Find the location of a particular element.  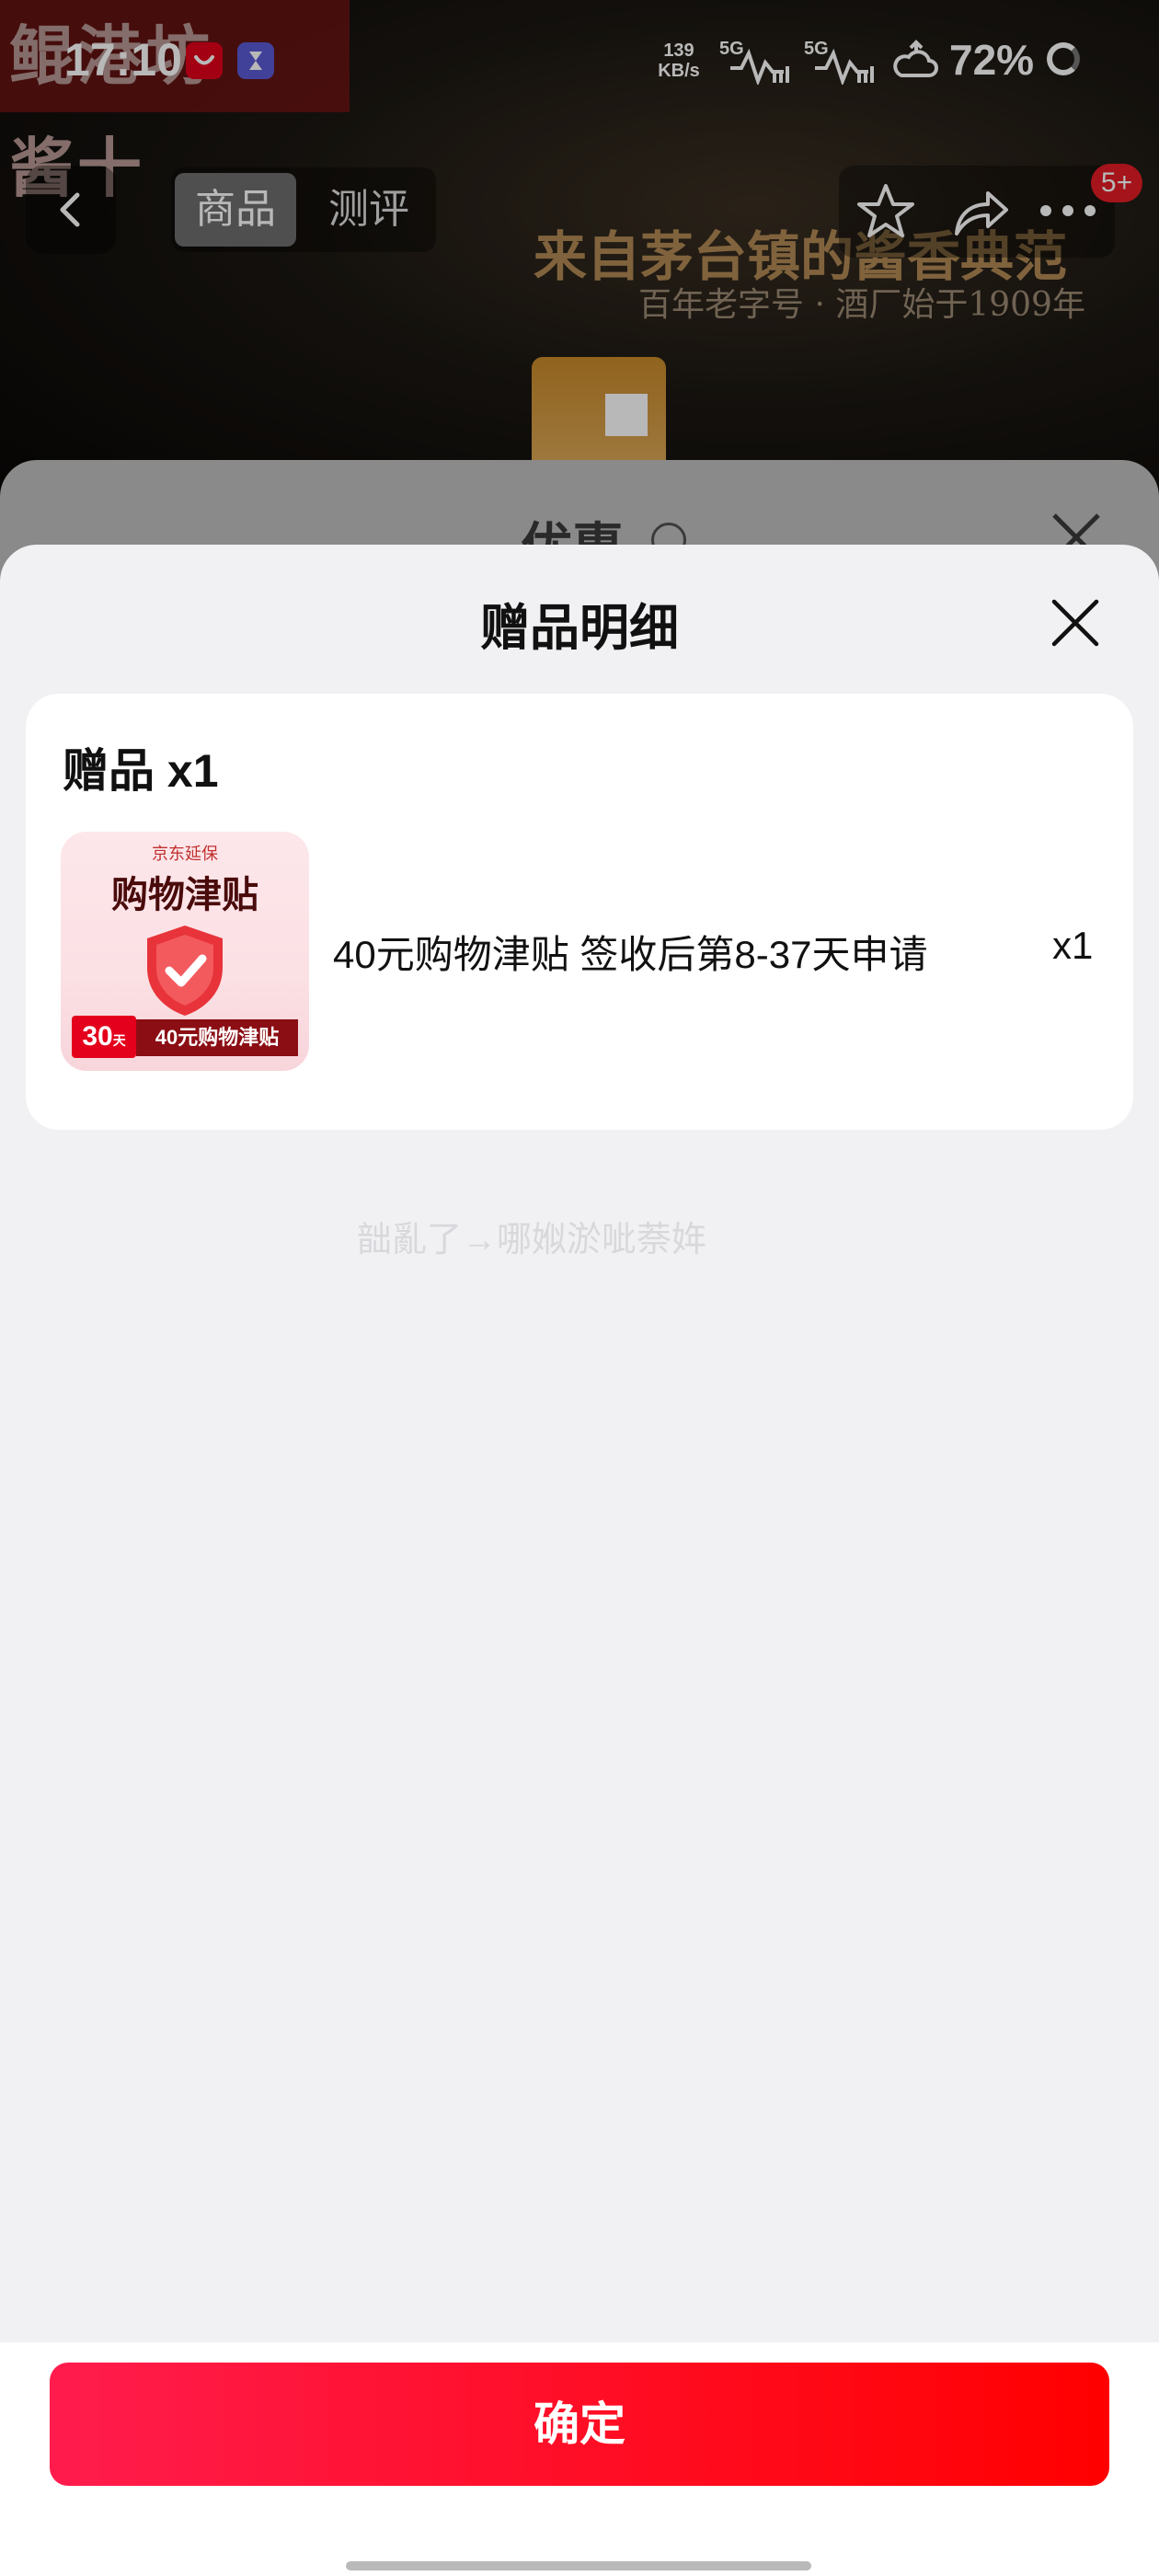

gift-image-brand: 京东延保 is located at coordinates (185, 854).